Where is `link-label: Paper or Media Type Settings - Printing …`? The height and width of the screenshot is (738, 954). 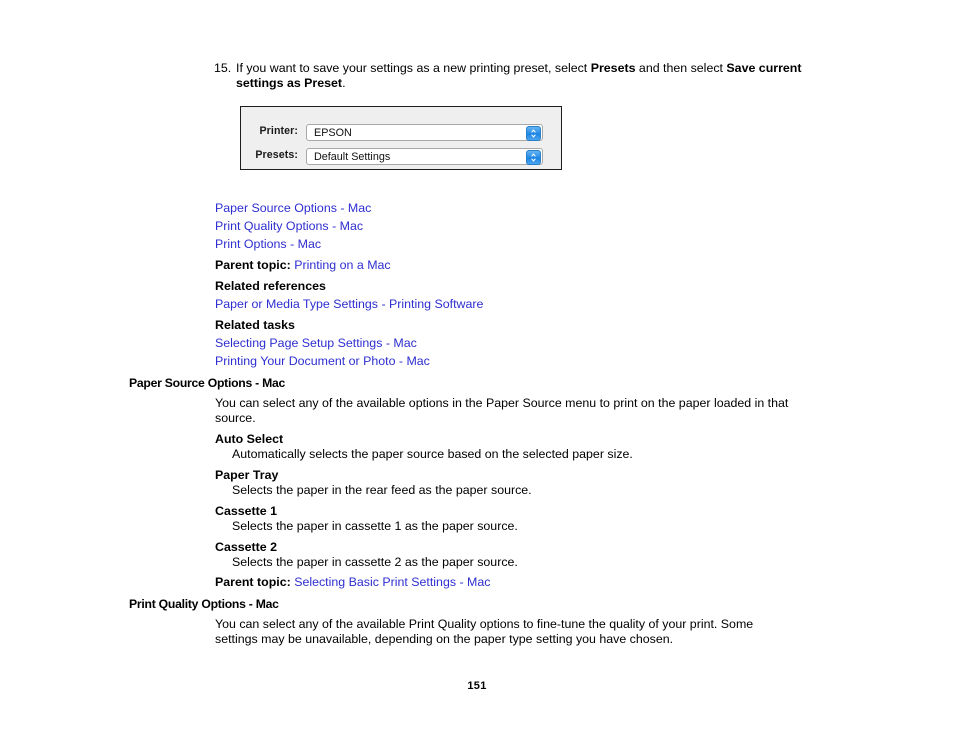 link-label: Paper or Media Type Settings - Printing … is located at coordinates (349, 304).